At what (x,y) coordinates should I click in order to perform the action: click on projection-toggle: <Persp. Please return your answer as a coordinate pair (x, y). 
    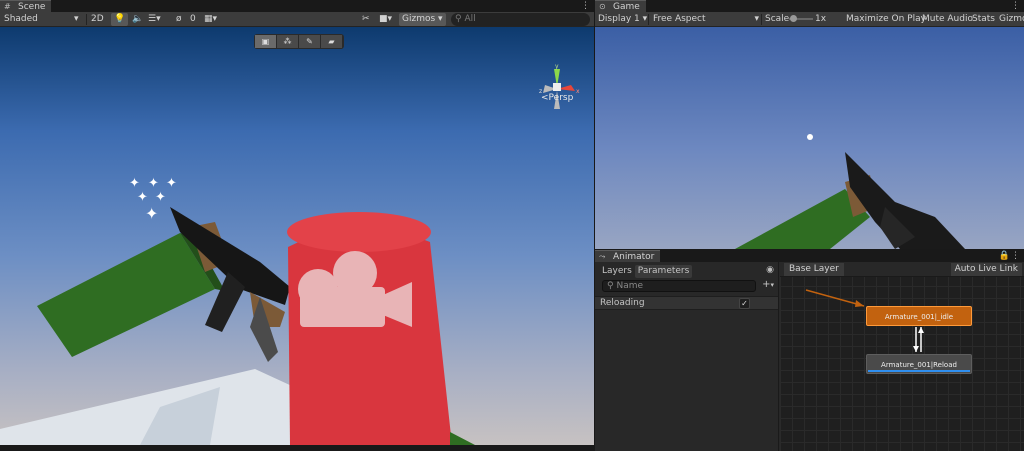
    Looking at the image, I should click on (557, 98).